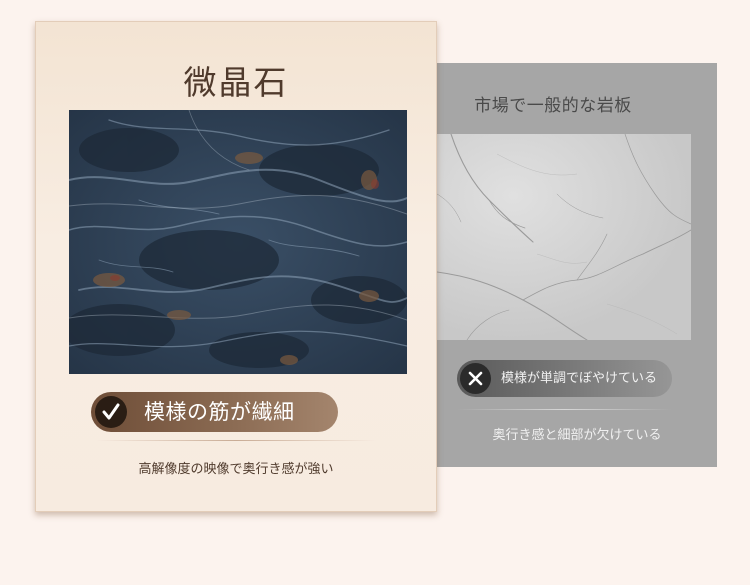  I want to click on close-icon, so click(475, 378).